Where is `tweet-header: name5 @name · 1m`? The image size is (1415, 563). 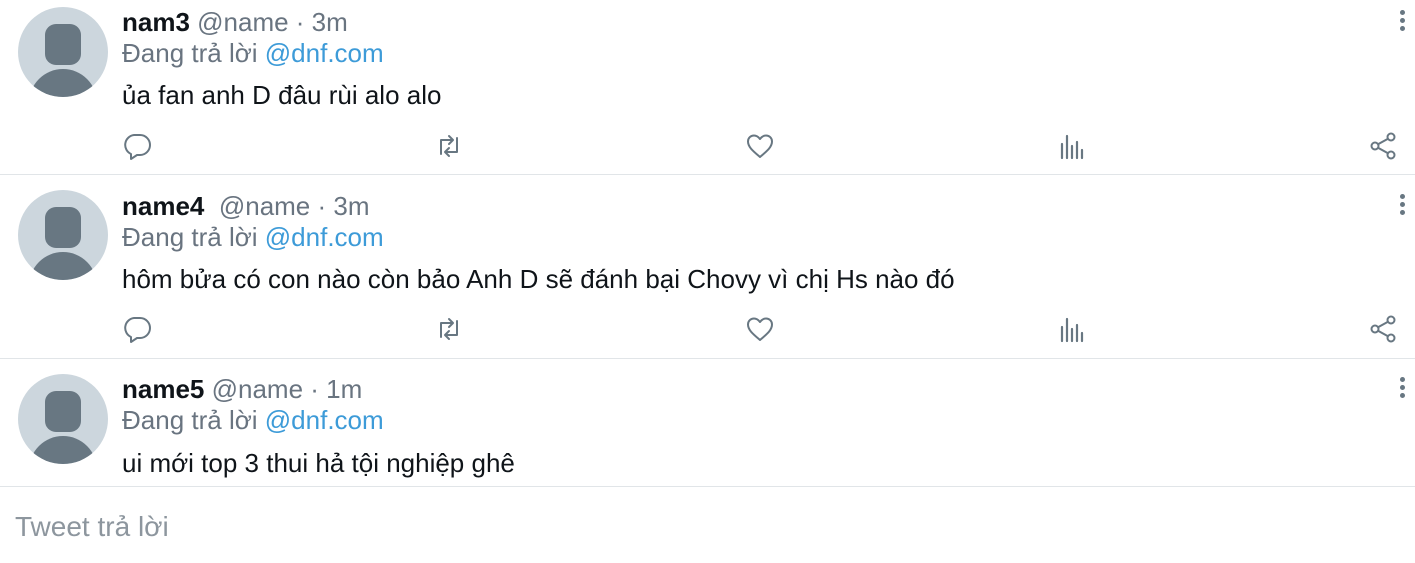
tweet-header: name5 @name · 1m is located at coordinates (242, 389).